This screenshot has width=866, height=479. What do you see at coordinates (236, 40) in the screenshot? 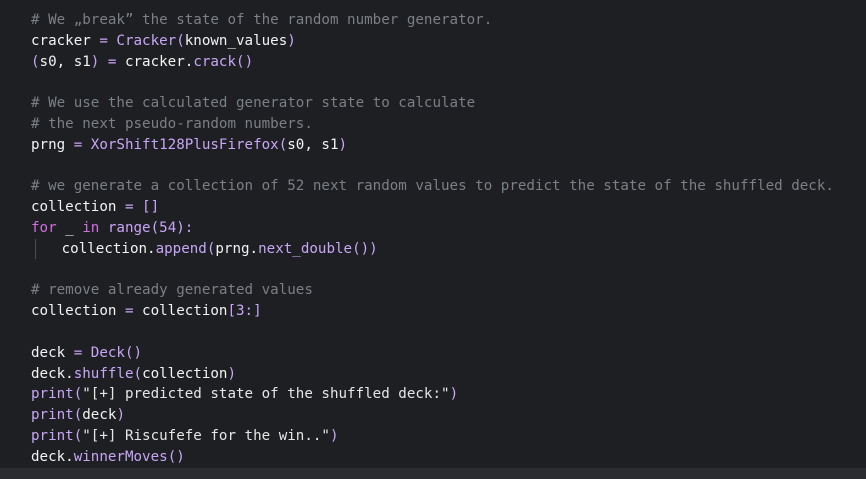
I see `code-token-ident: known_values` at bounding box center [236, 40].